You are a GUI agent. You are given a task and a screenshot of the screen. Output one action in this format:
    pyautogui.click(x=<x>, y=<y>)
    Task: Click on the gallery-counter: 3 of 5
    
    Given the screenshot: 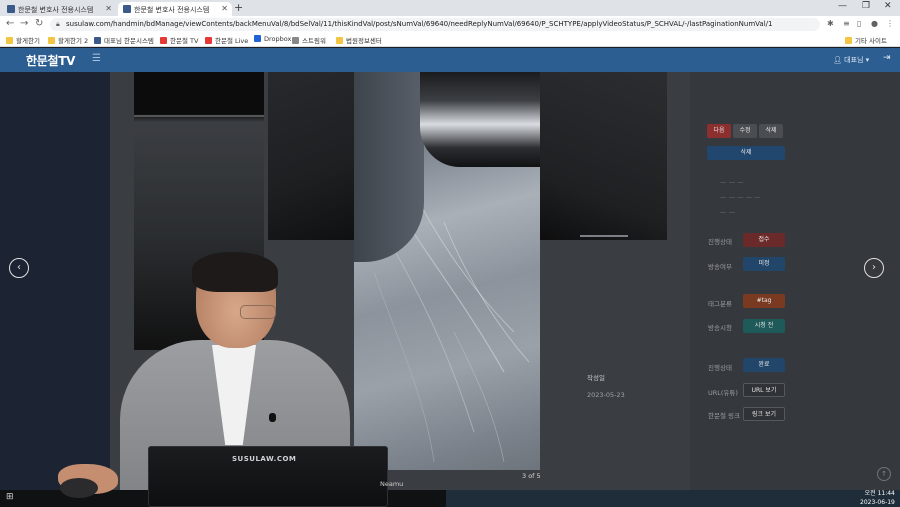 What is the action you would take?
    pyautogui.click(x=531, y=476)
    